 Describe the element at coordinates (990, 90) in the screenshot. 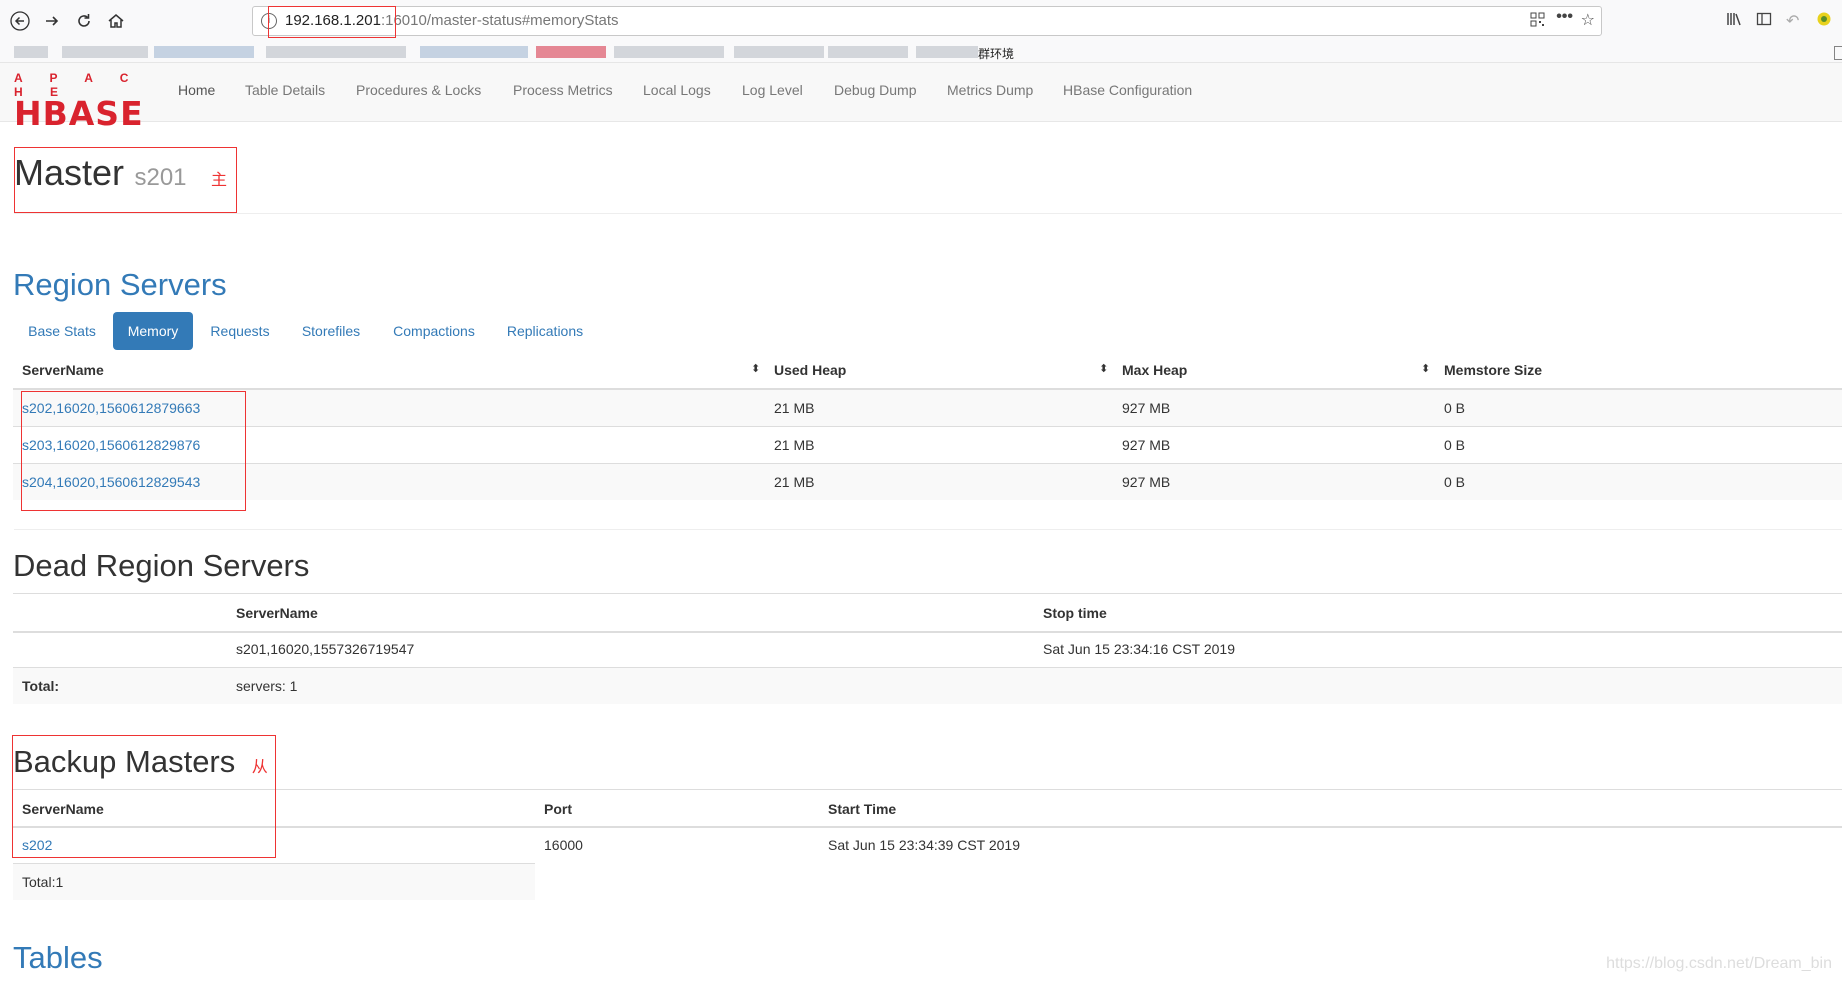

I see `nav-metrics-dump: Metrics Dump` at that location.